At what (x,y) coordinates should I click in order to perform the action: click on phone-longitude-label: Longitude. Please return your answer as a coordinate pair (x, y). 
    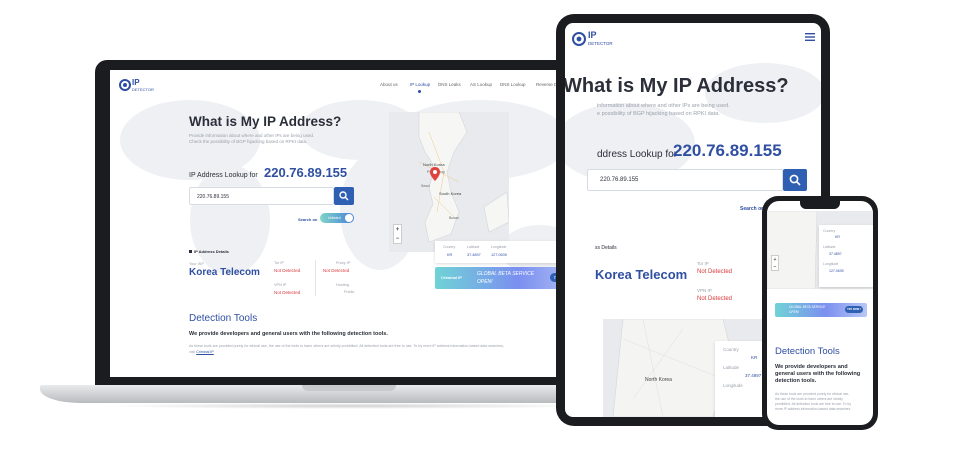
    Looking at the image, I should click on (831, 264).